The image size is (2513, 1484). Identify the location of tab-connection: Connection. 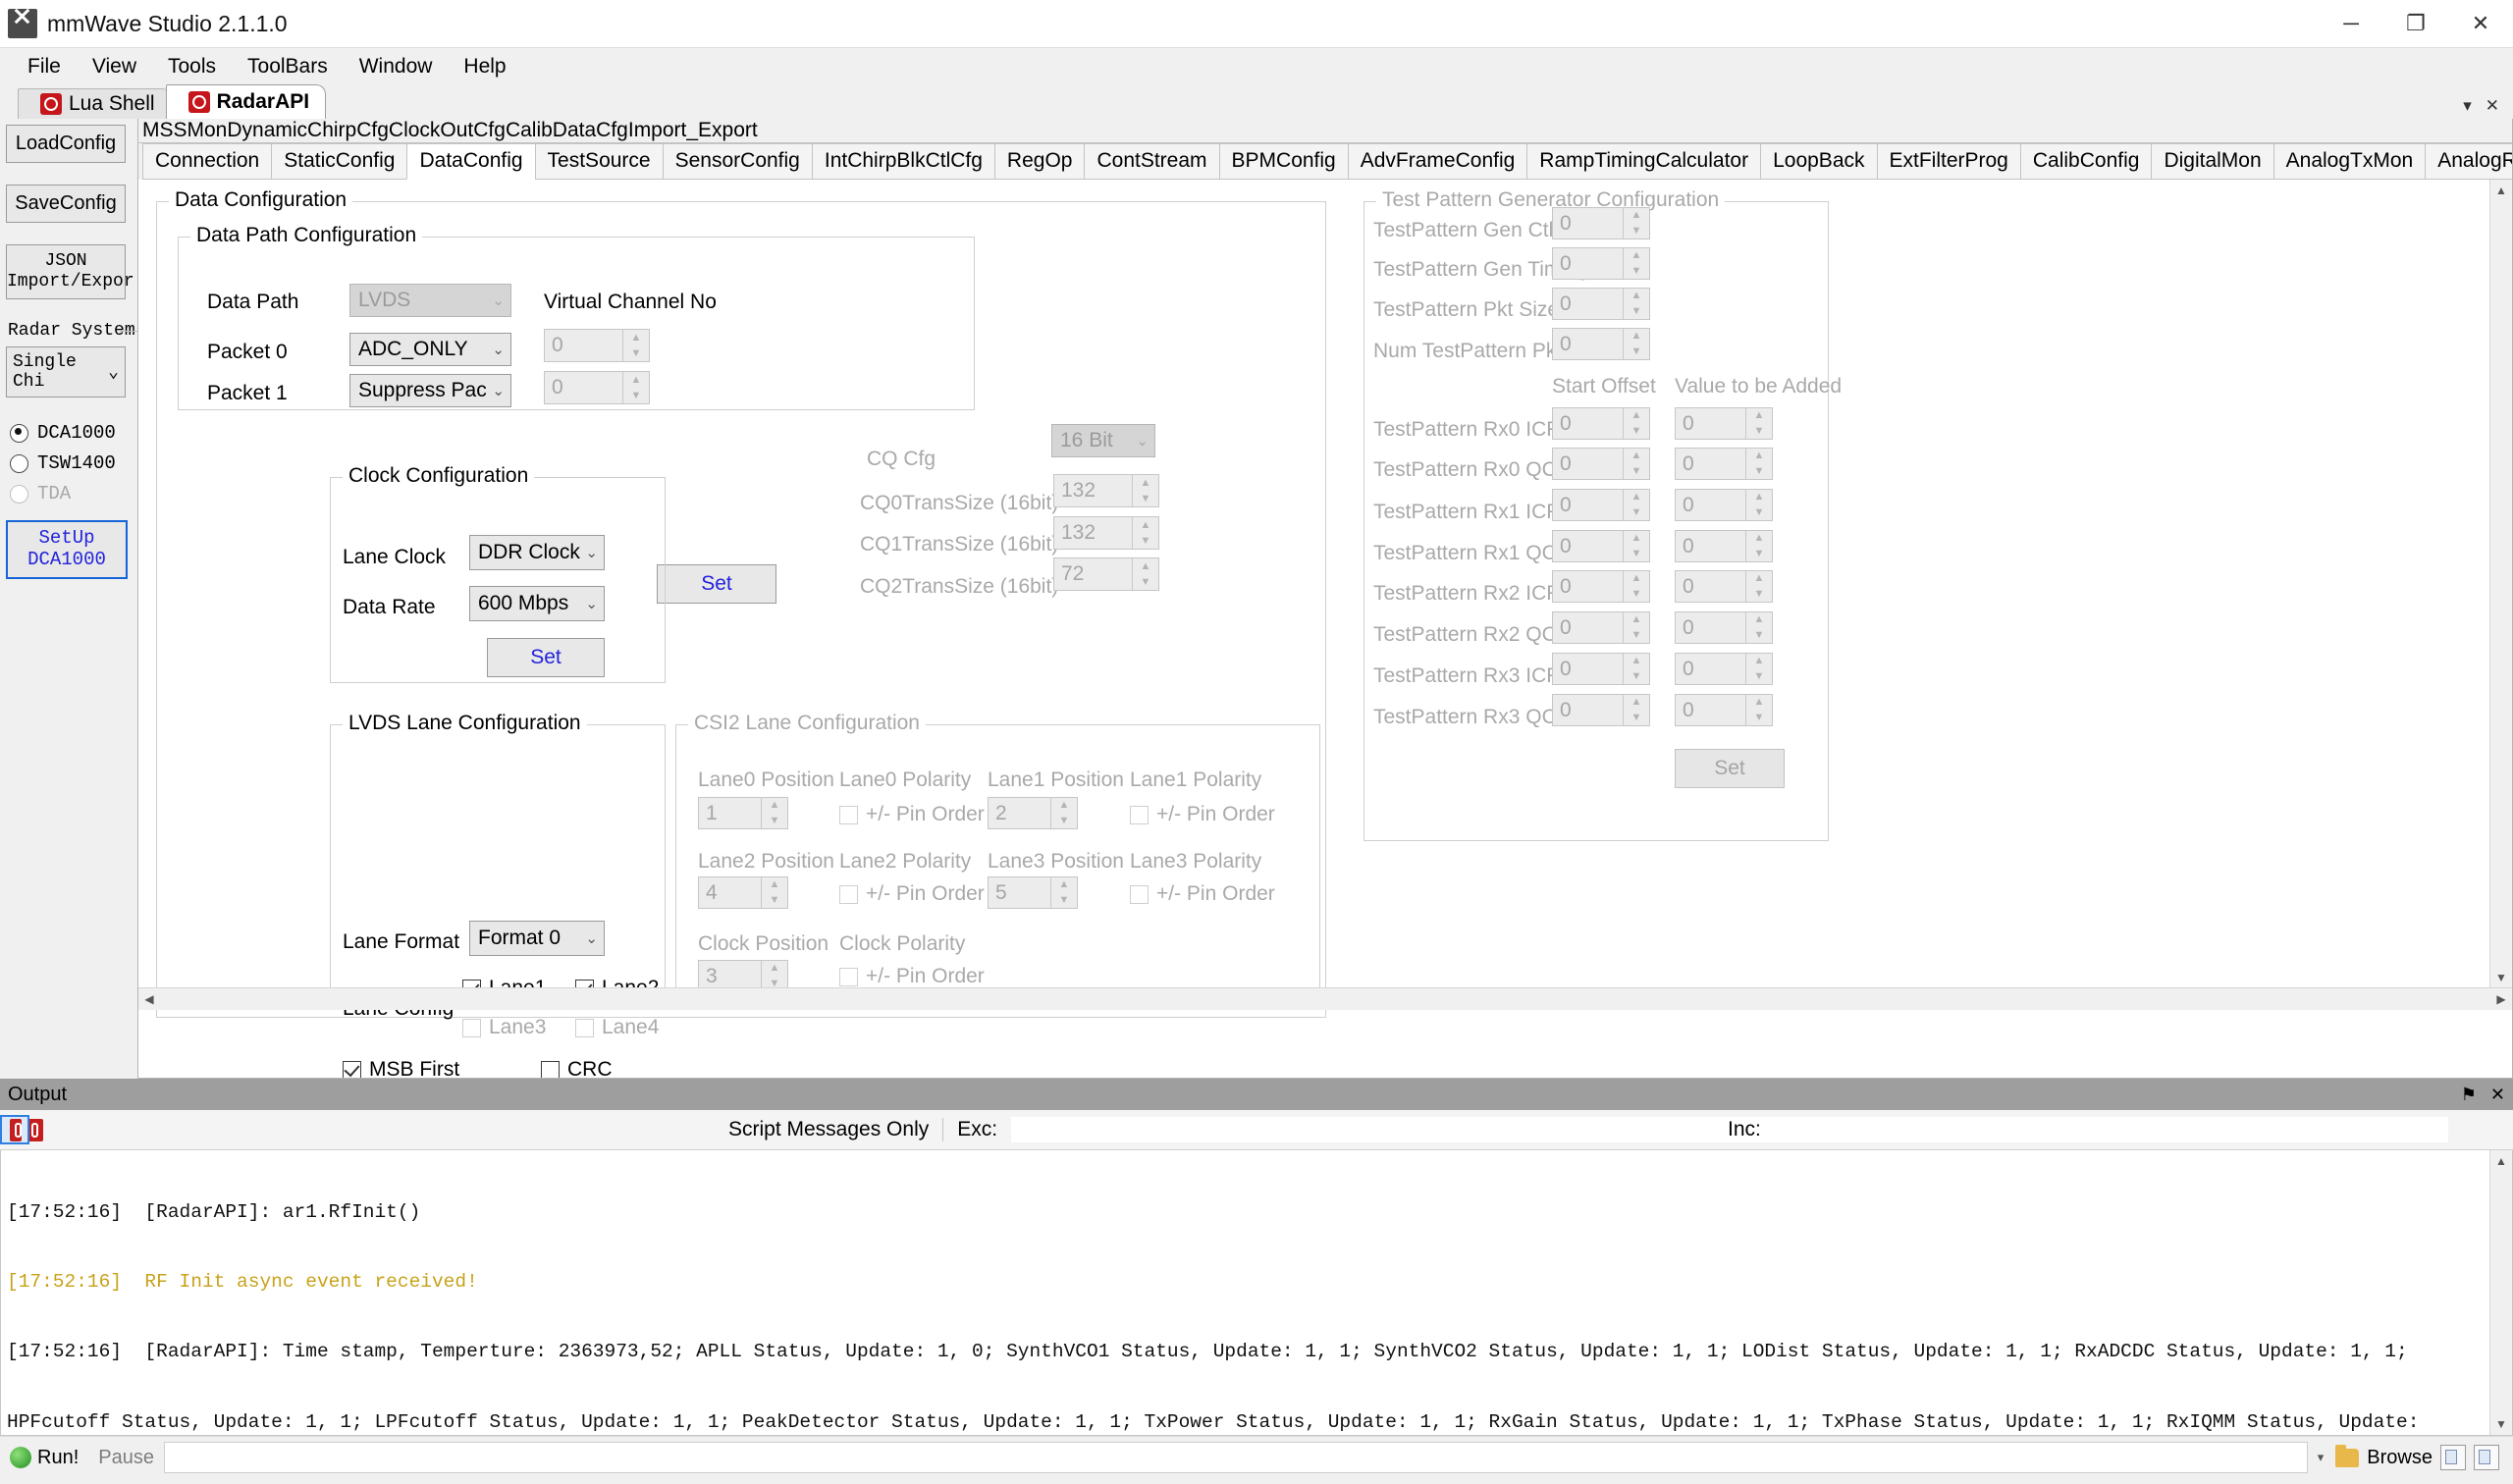
(207, 161).